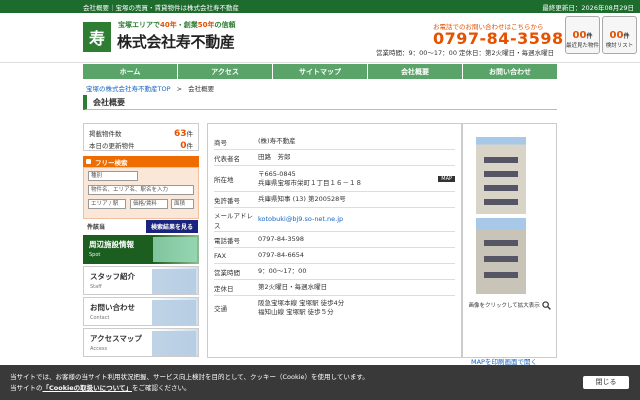 The width and height of the screenshot is (640, 400). I want to click on free-search-form: 種別 物件名、エリア名、駅名を入力 エリア / 駅 価格/賃料 面積, so click(141, 193).